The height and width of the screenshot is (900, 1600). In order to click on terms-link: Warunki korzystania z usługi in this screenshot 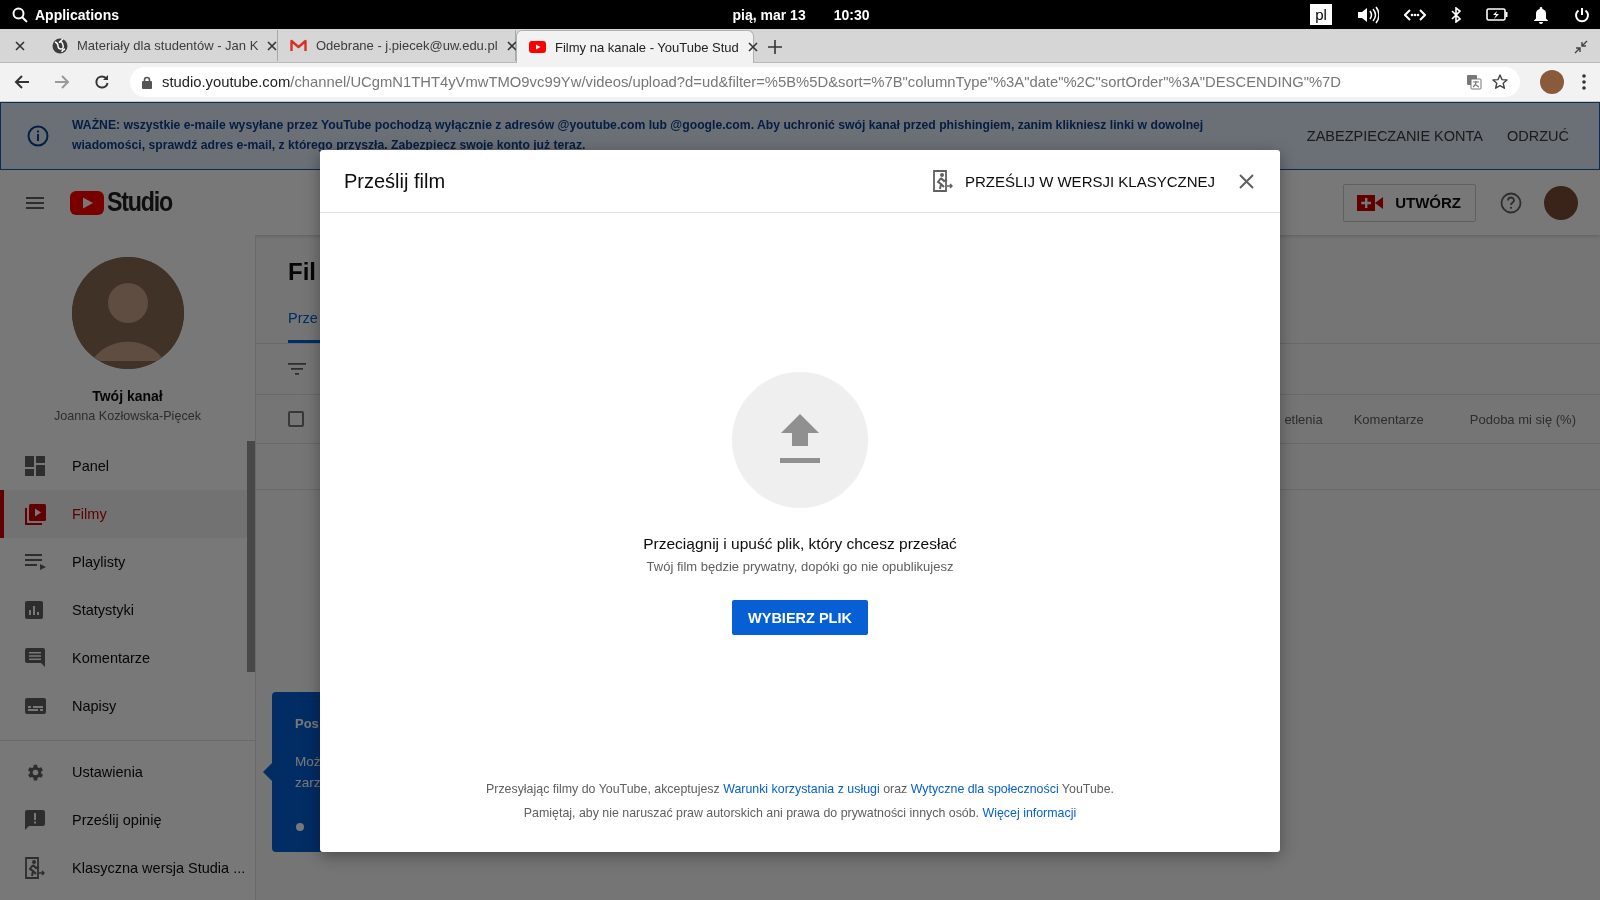, I will do `click(801, 789)`.